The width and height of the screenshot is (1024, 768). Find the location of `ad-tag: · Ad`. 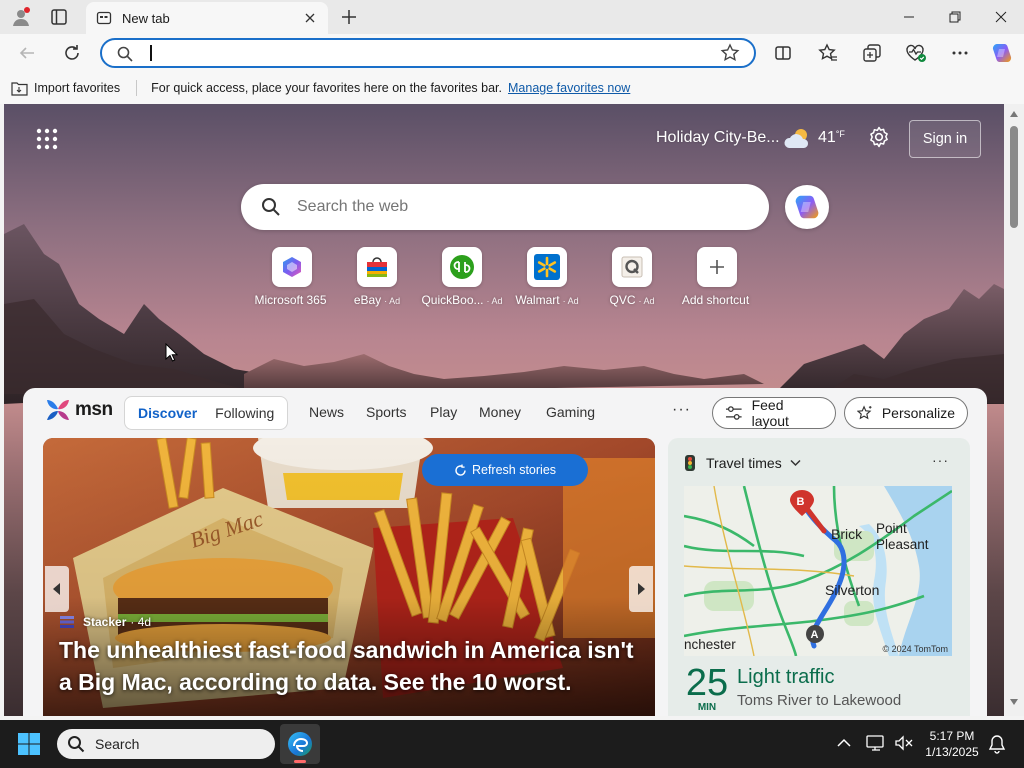

ad-tag: · Ad is located at coordinates (494, 301).